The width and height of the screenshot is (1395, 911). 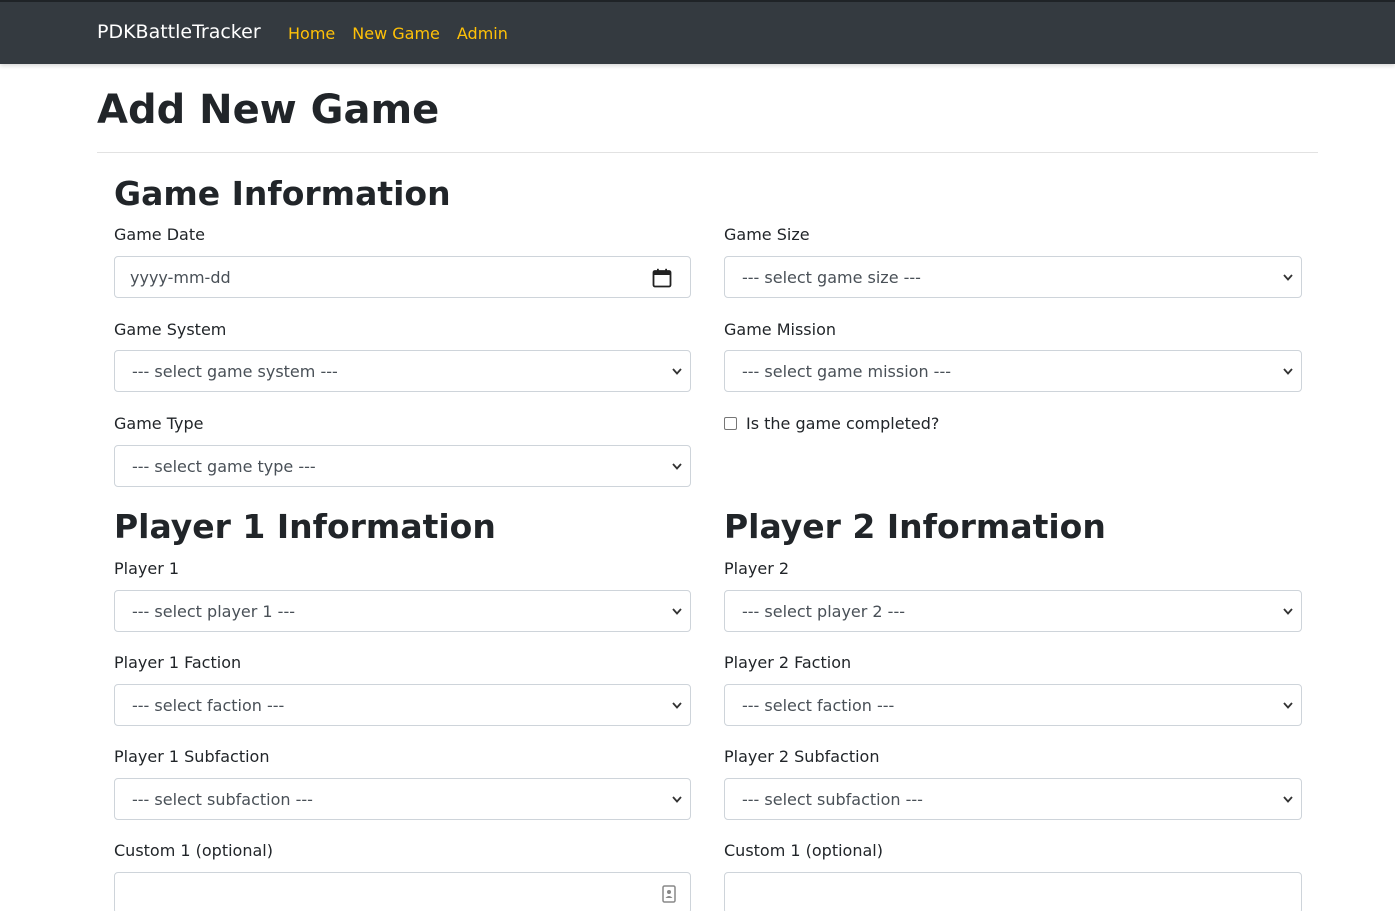 I want to click on player2-faction-select: --- select faction ---, so click(x=1013, y=705).